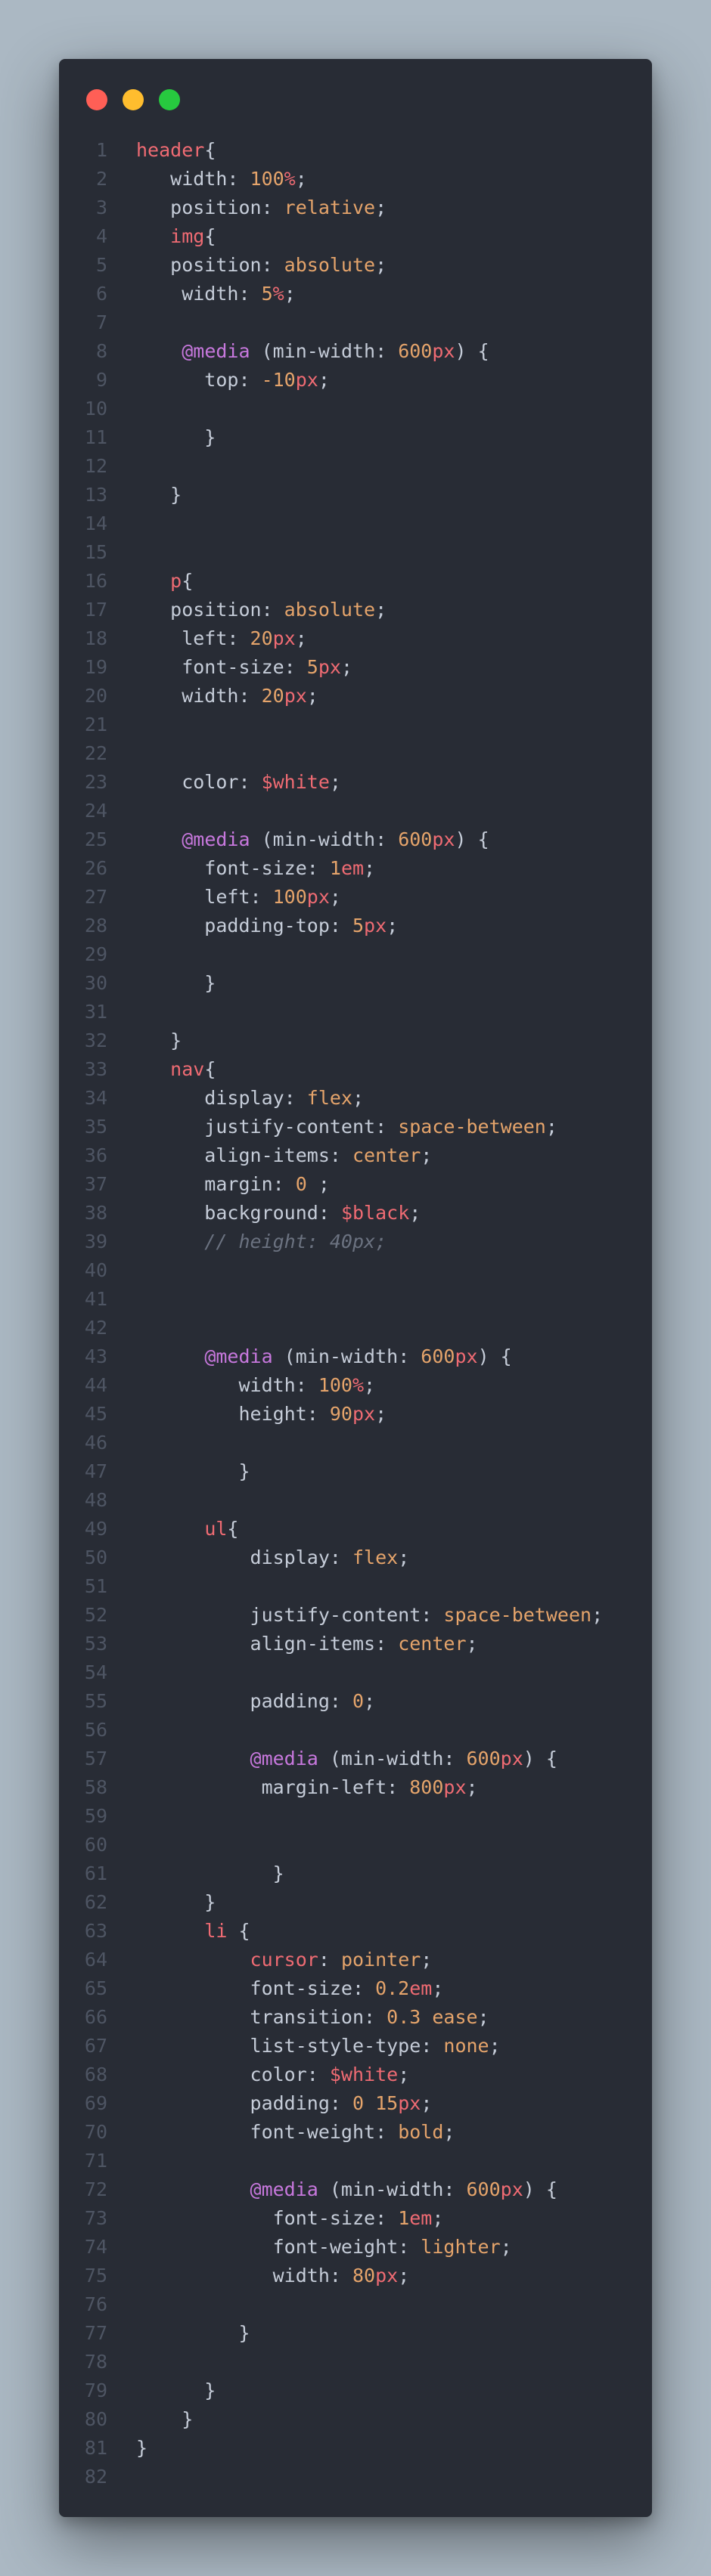 This screenshot has height=2576, width=711. Describe the element at coordinates (95, 581) in the screenshot. I see `line-number: 16` at that location.